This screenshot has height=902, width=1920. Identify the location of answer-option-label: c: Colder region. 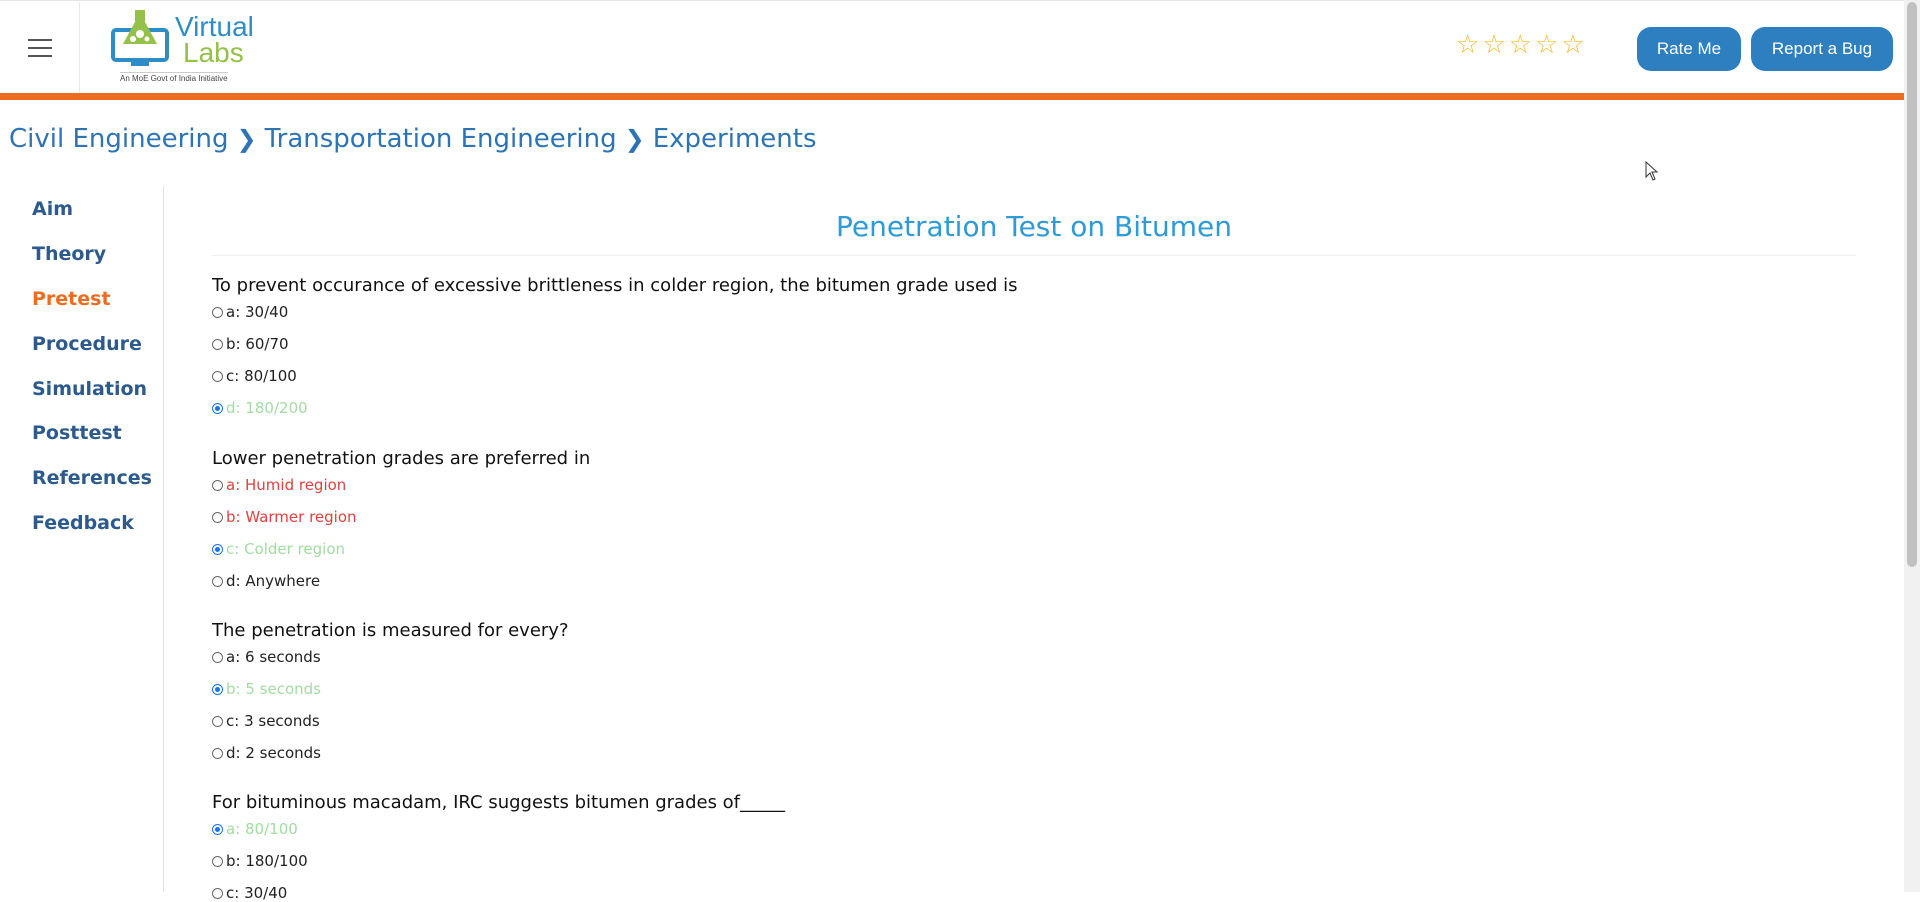
(286, 549).